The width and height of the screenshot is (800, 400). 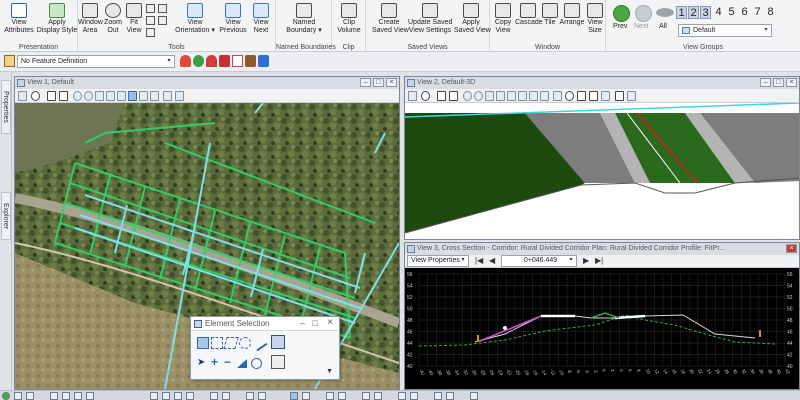 I want to click on close-button: ×, so click(x=791, y=82).